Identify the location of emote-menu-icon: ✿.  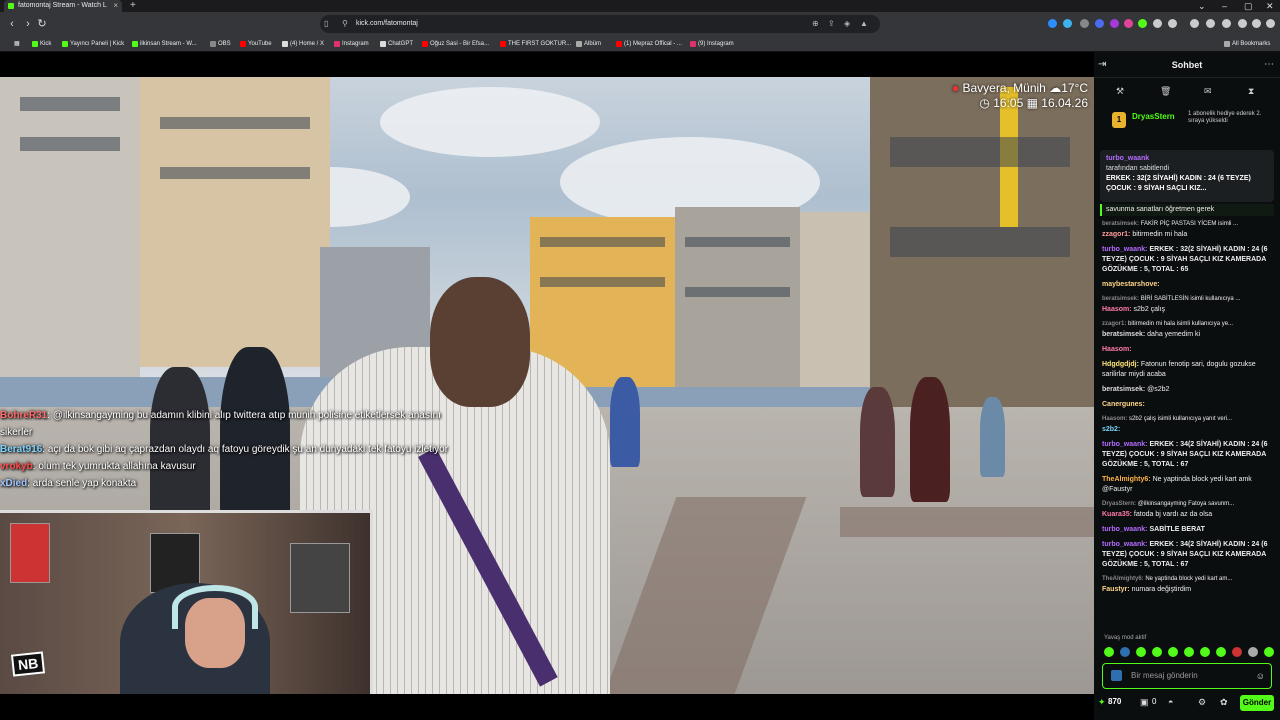
(1224, 702).